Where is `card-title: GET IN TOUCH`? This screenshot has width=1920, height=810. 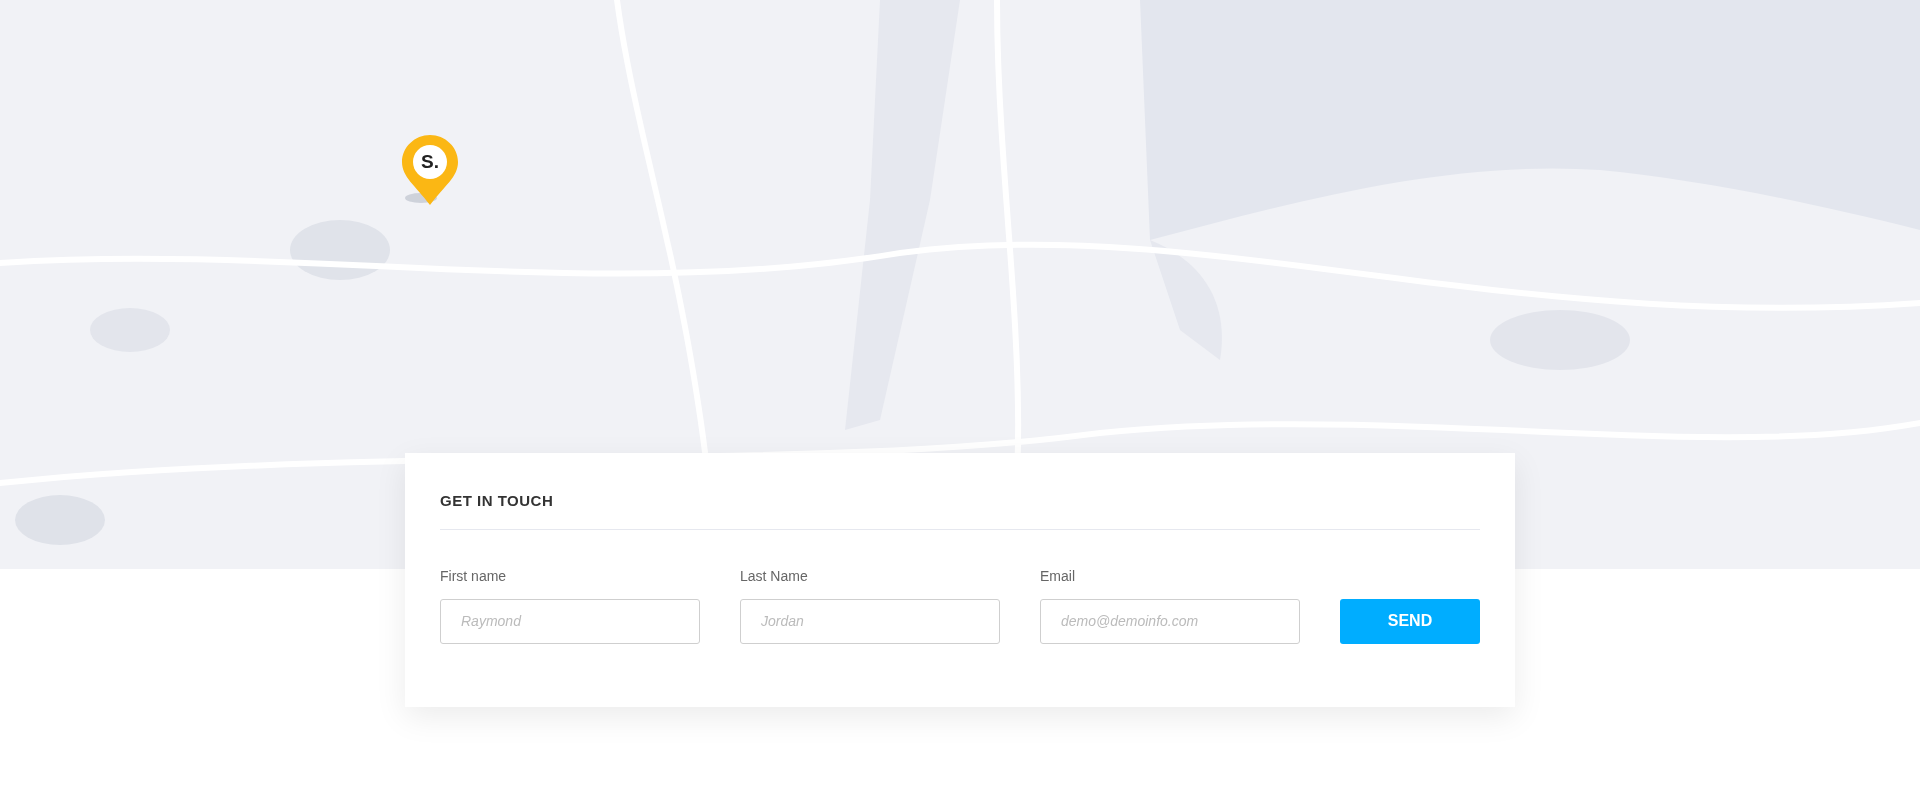 card-title: GET IN TOUCH is located at coordinates (960, 510).